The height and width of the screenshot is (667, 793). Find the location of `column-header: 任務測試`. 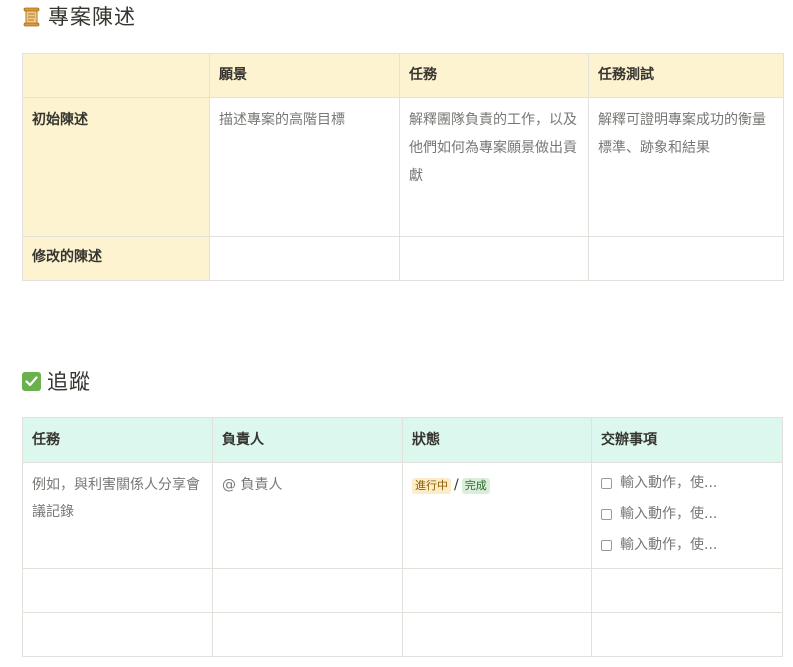

column-header: 任務測試 is located at coordinates (686, 75).